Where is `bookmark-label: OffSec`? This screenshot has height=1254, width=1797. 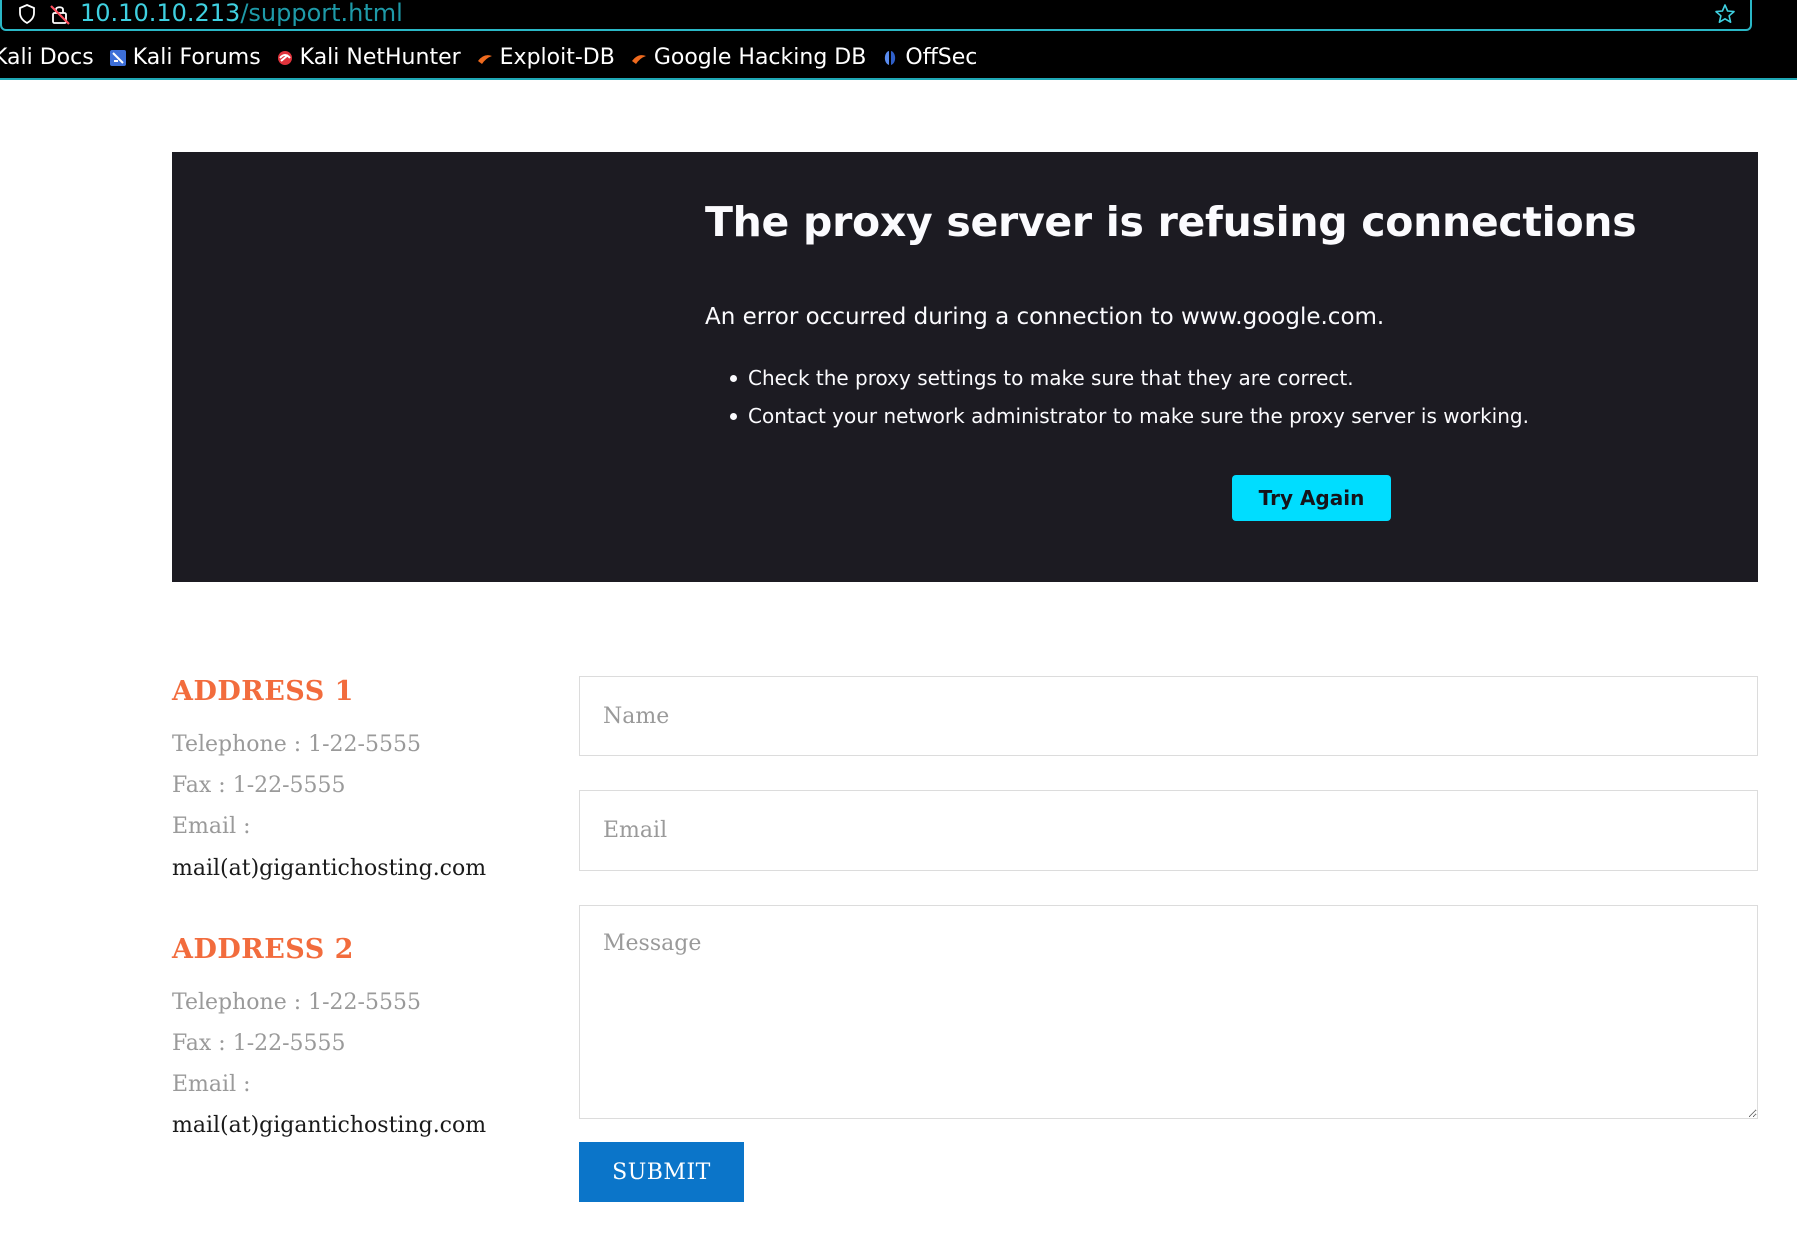
bookmark-label: OffSec is located at coordinates (941, 57).